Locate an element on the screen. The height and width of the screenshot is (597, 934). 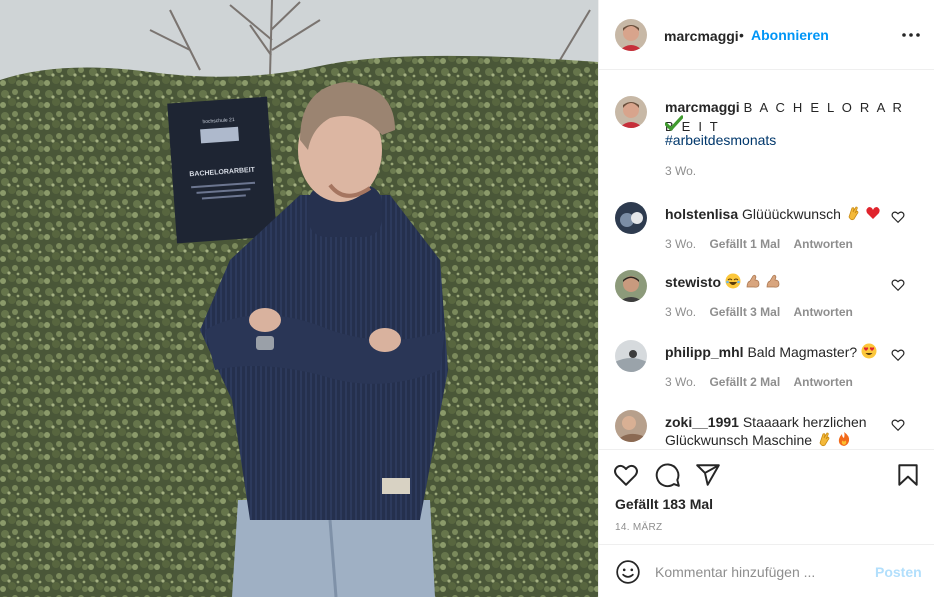
comment-meta: 3 Wo. Gefällt 1 Mal Antworten is located at coordinates (764, 244).